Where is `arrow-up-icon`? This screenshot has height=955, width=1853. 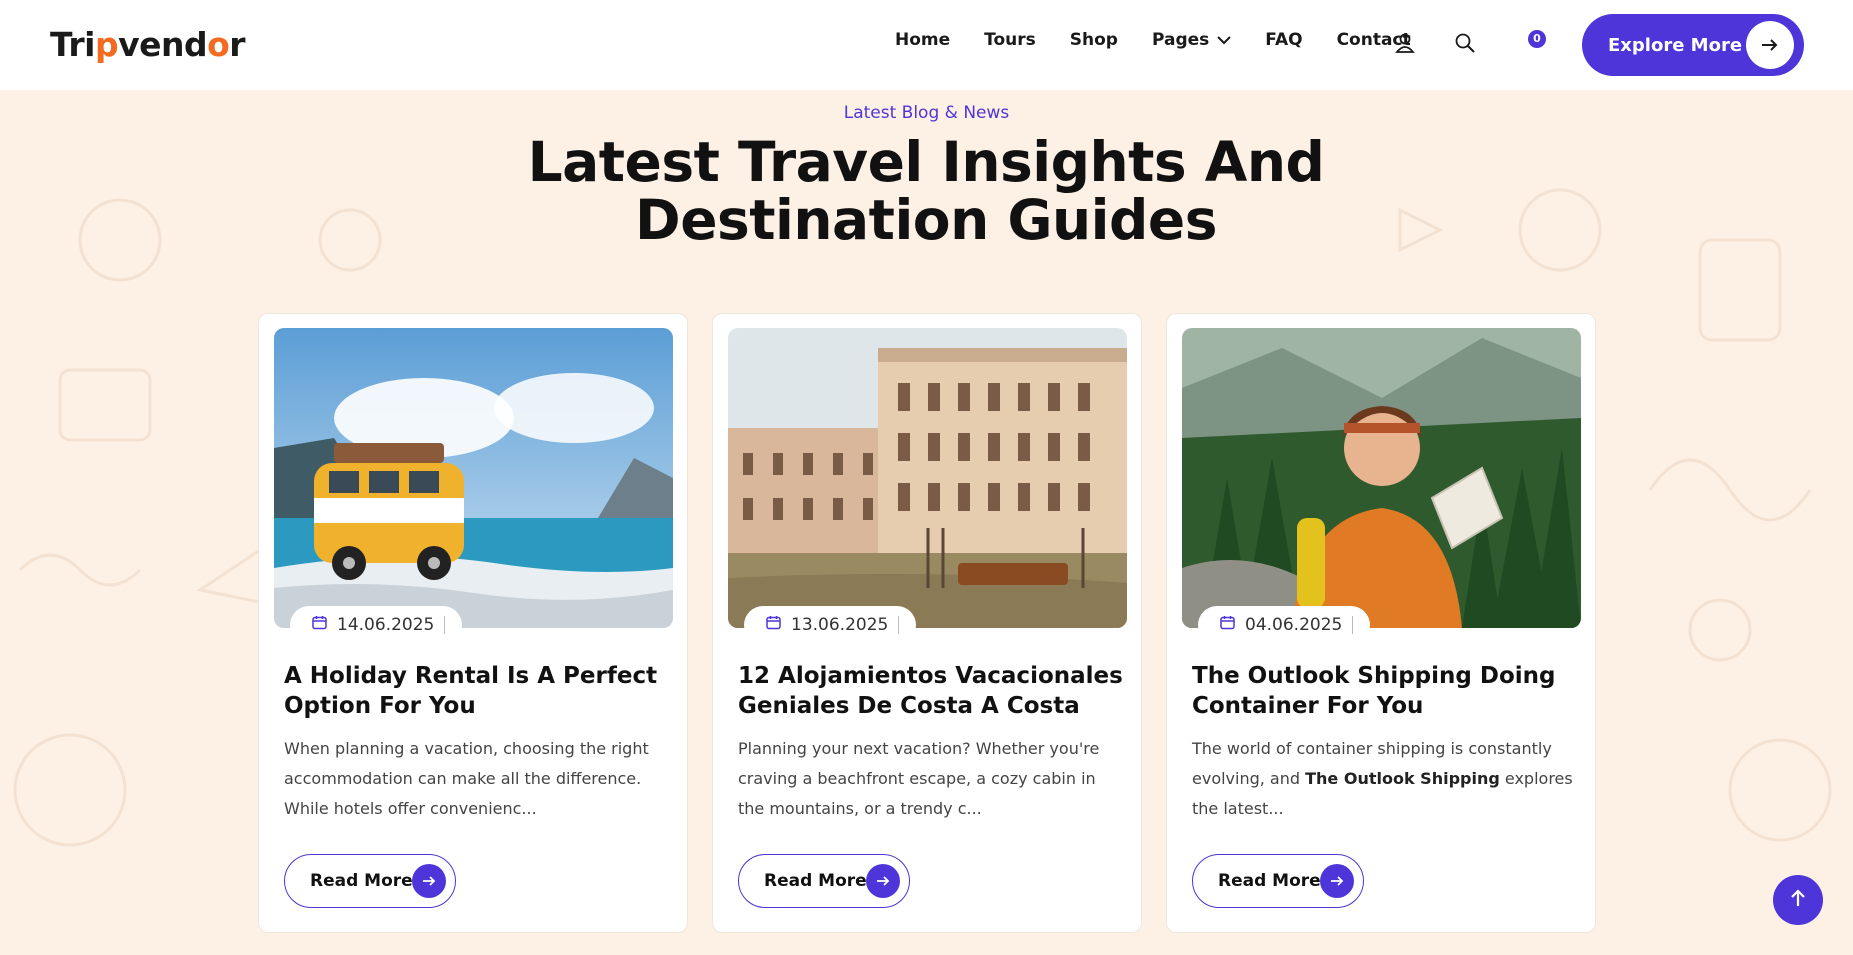
arrow-up-icon is located at coordinates (1798, 900).